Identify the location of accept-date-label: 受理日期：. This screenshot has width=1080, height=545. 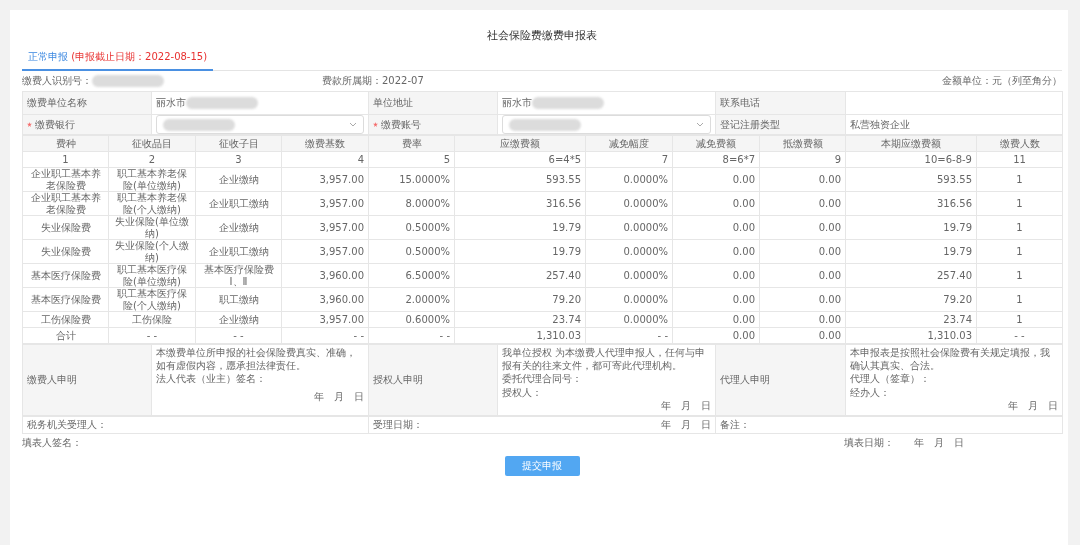
(398, 424).